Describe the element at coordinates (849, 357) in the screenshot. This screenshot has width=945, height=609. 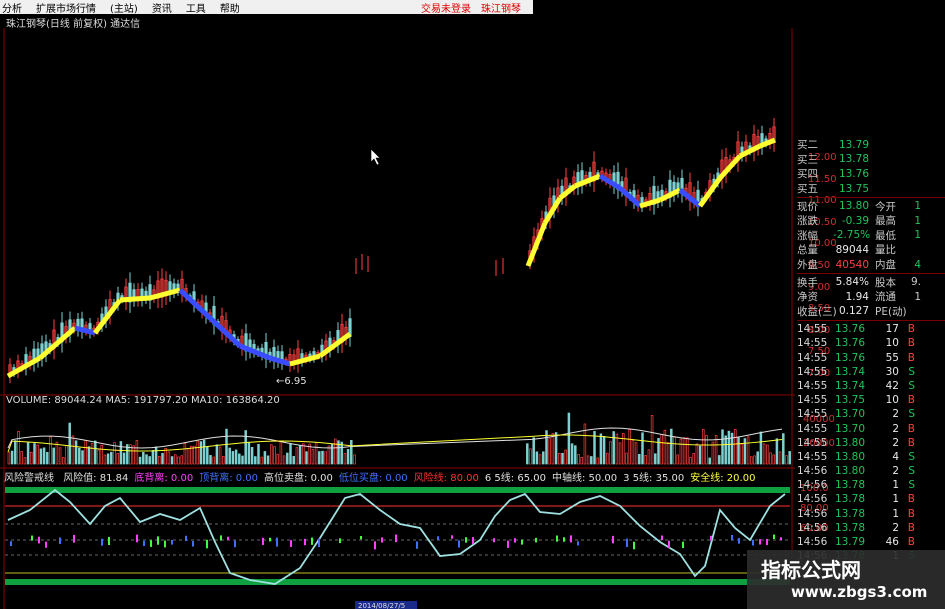
I see `tick-price: 13.76` at that location.